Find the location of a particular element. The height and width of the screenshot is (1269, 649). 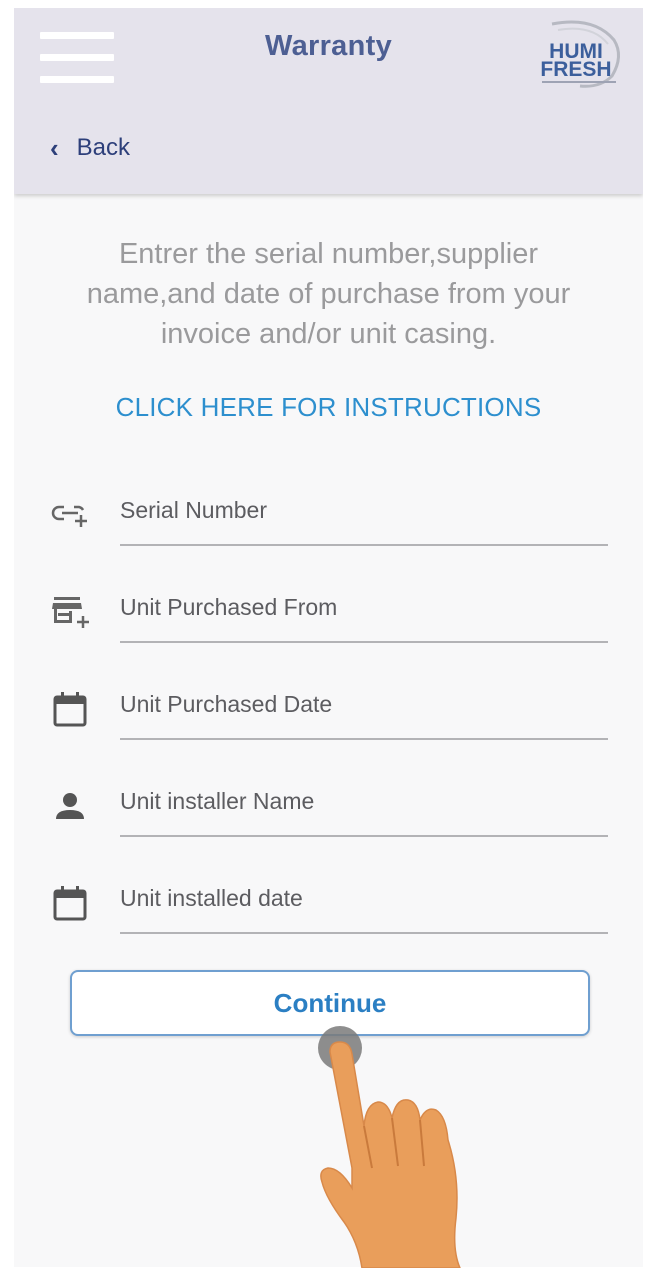

chevron-left-icon: ‹ is located at coordinates (54, 148).